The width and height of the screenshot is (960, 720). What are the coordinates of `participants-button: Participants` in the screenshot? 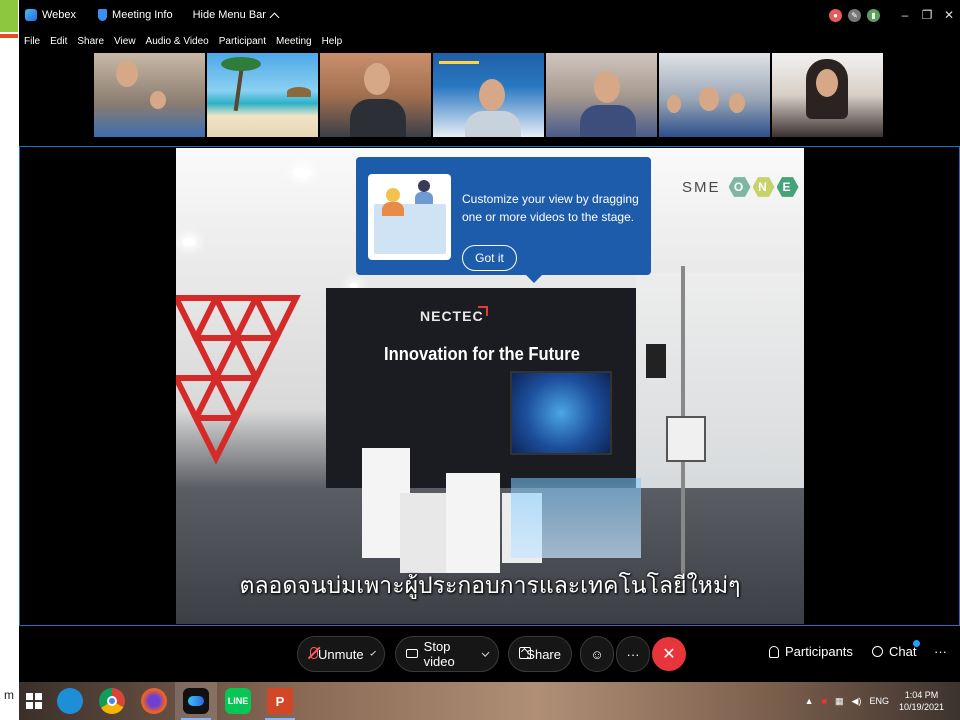 It's located at (811, 651).